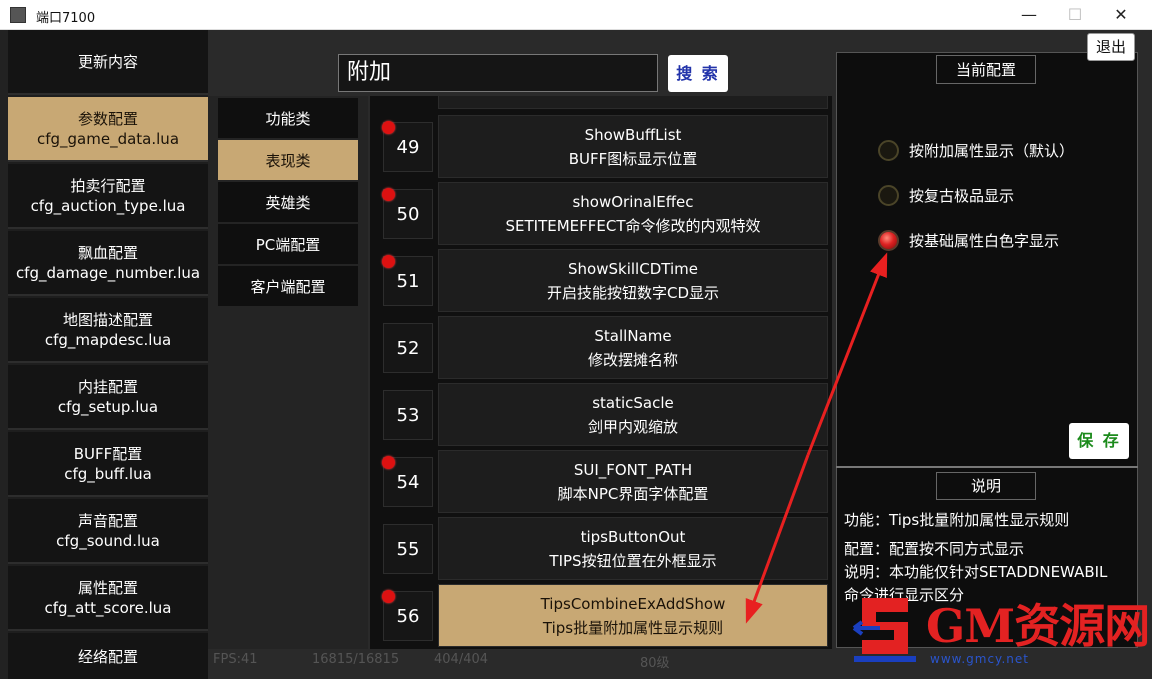 This screenshot has height=679, width=1152. What do you see at coordinates (288, 160) in the screenshot?
I see `category-appearance: 表现类` at bounding box center [288, 160].